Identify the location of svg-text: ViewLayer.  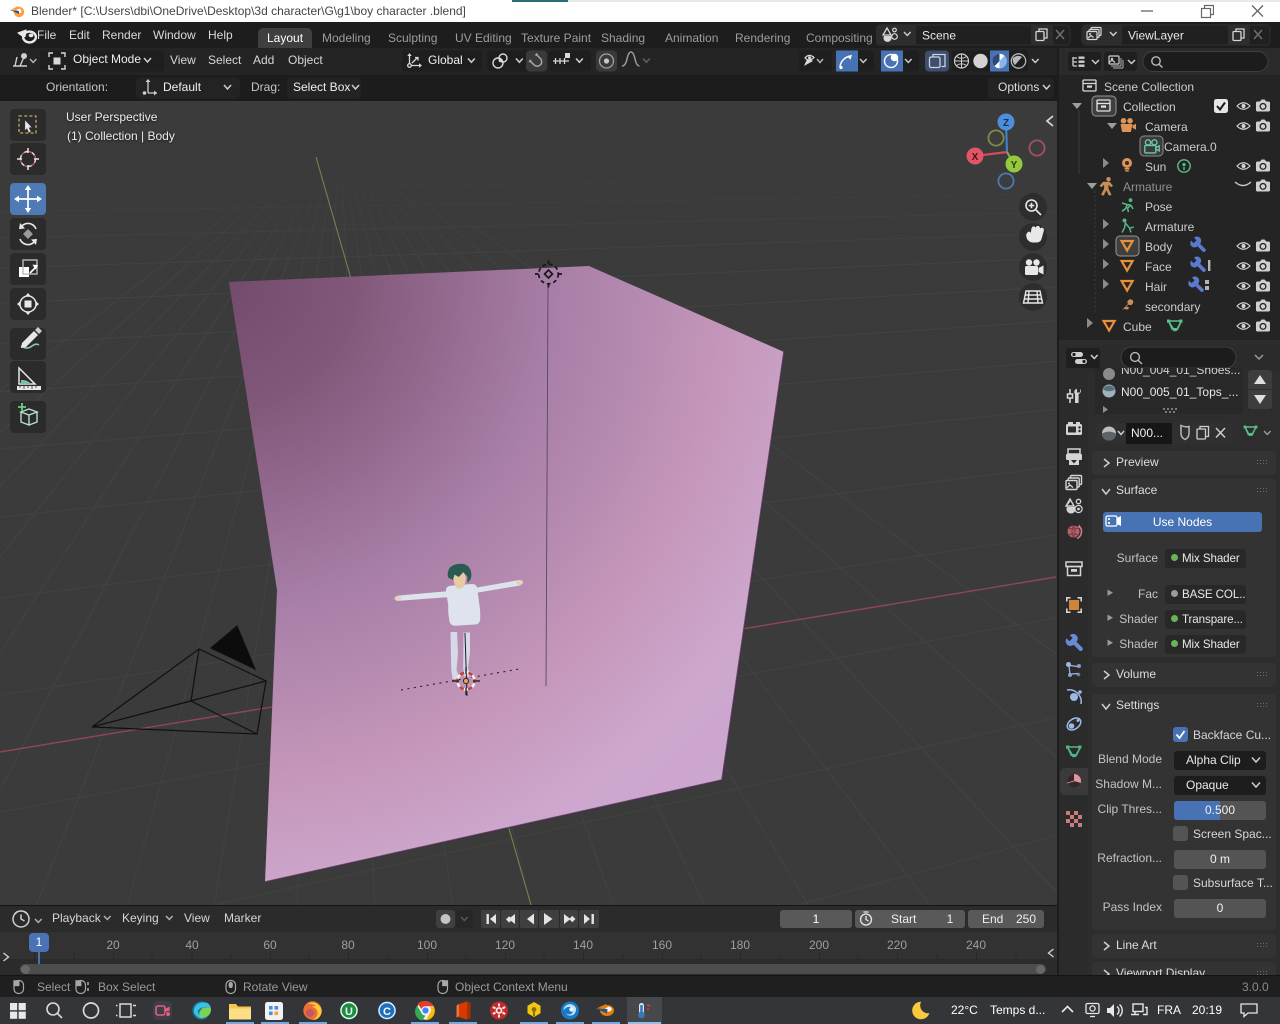
(1156, 36).